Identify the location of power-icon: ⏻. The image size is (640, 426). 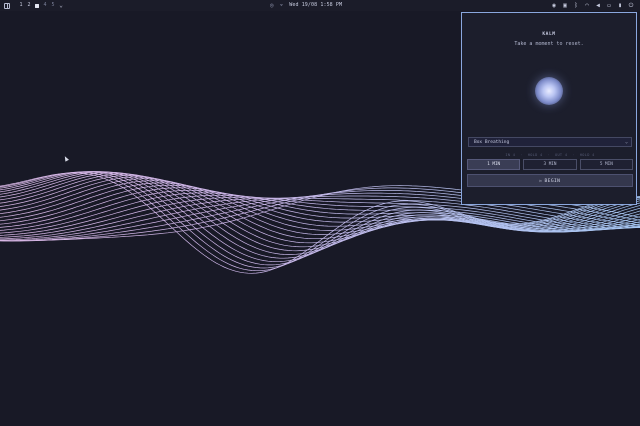
(631, 5).